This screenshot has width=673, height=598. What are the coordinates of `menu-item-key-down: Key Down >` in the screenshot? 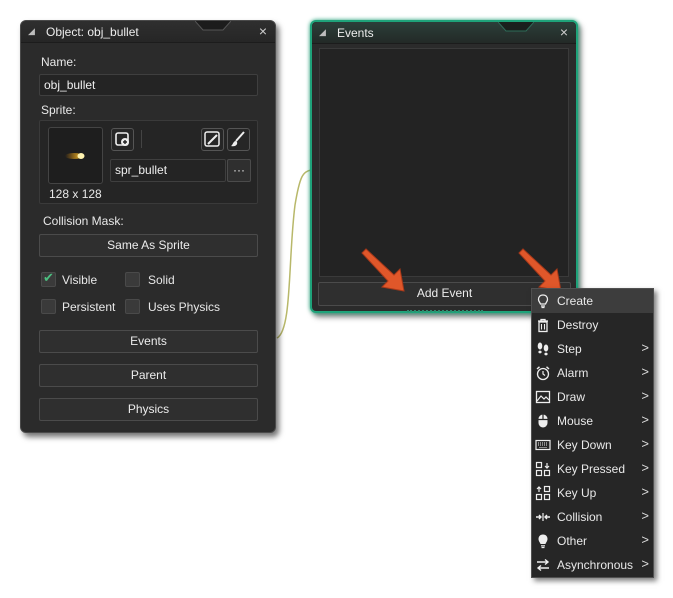 It's located at (592, 445).